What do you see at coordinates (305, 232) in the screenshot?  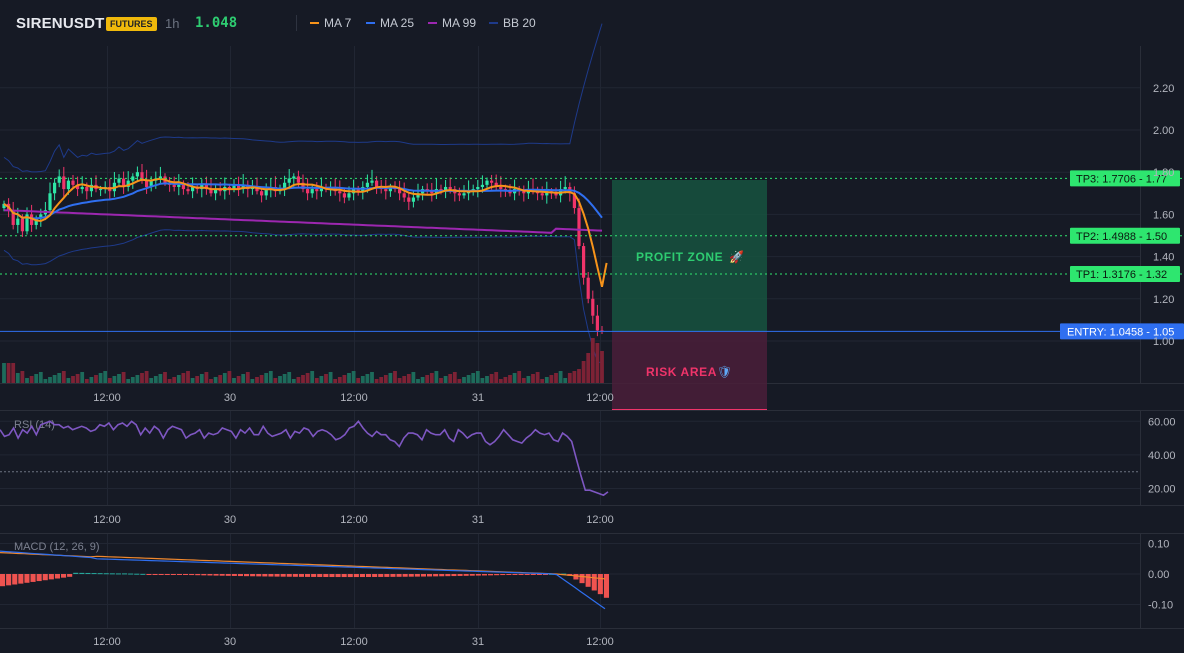 I see `moving-averages` at bounding box center [305, 232].